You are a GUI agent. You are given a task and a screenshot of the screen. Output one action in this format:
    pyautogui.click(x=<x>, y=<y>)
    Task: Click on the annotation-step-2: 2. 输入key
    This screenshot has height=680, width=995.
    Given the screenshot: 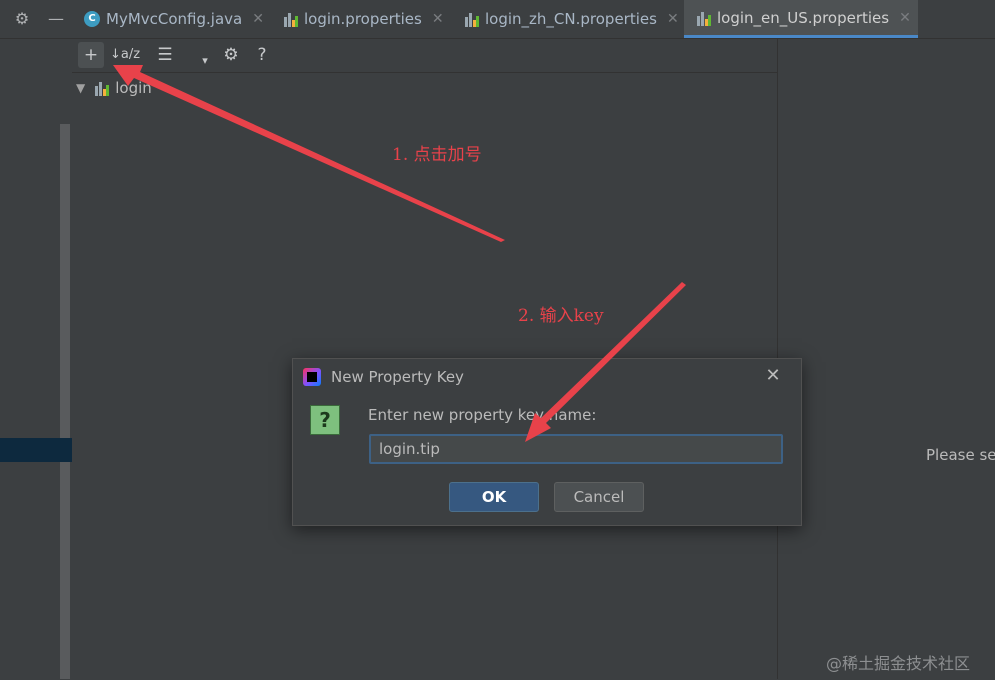 What is the action you would take?
    pyautogui.click(x=561, y=316)
    